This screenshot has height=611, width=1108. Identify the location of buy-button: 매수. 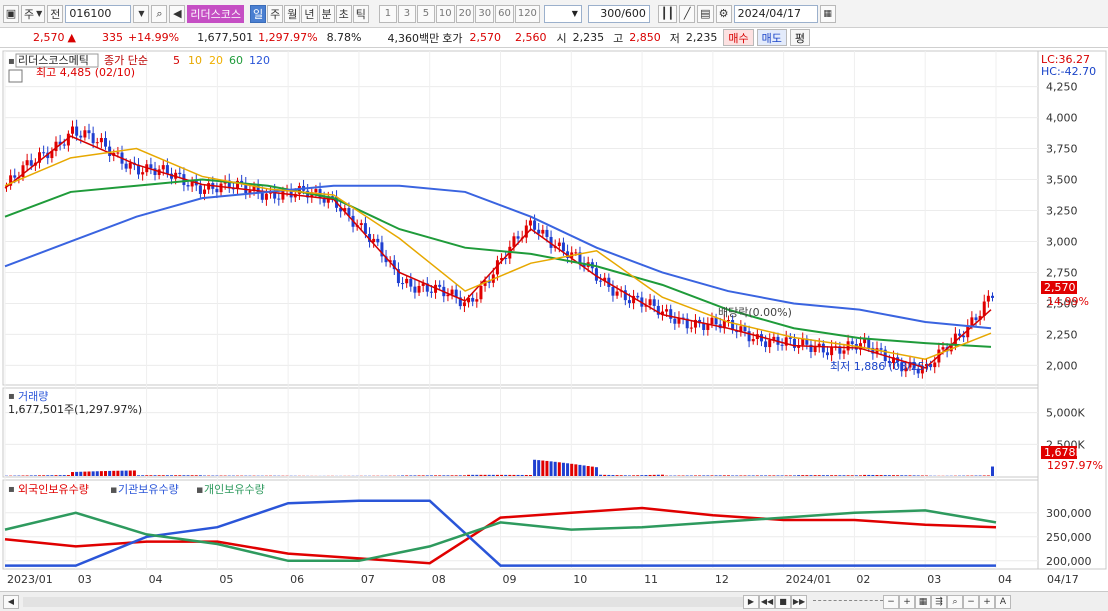
(738, 37).